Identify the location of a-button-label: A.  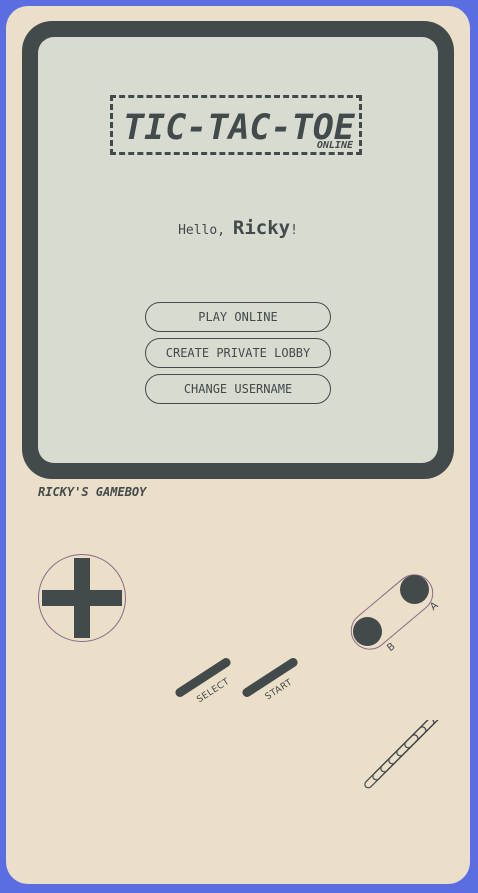
(434, 606).